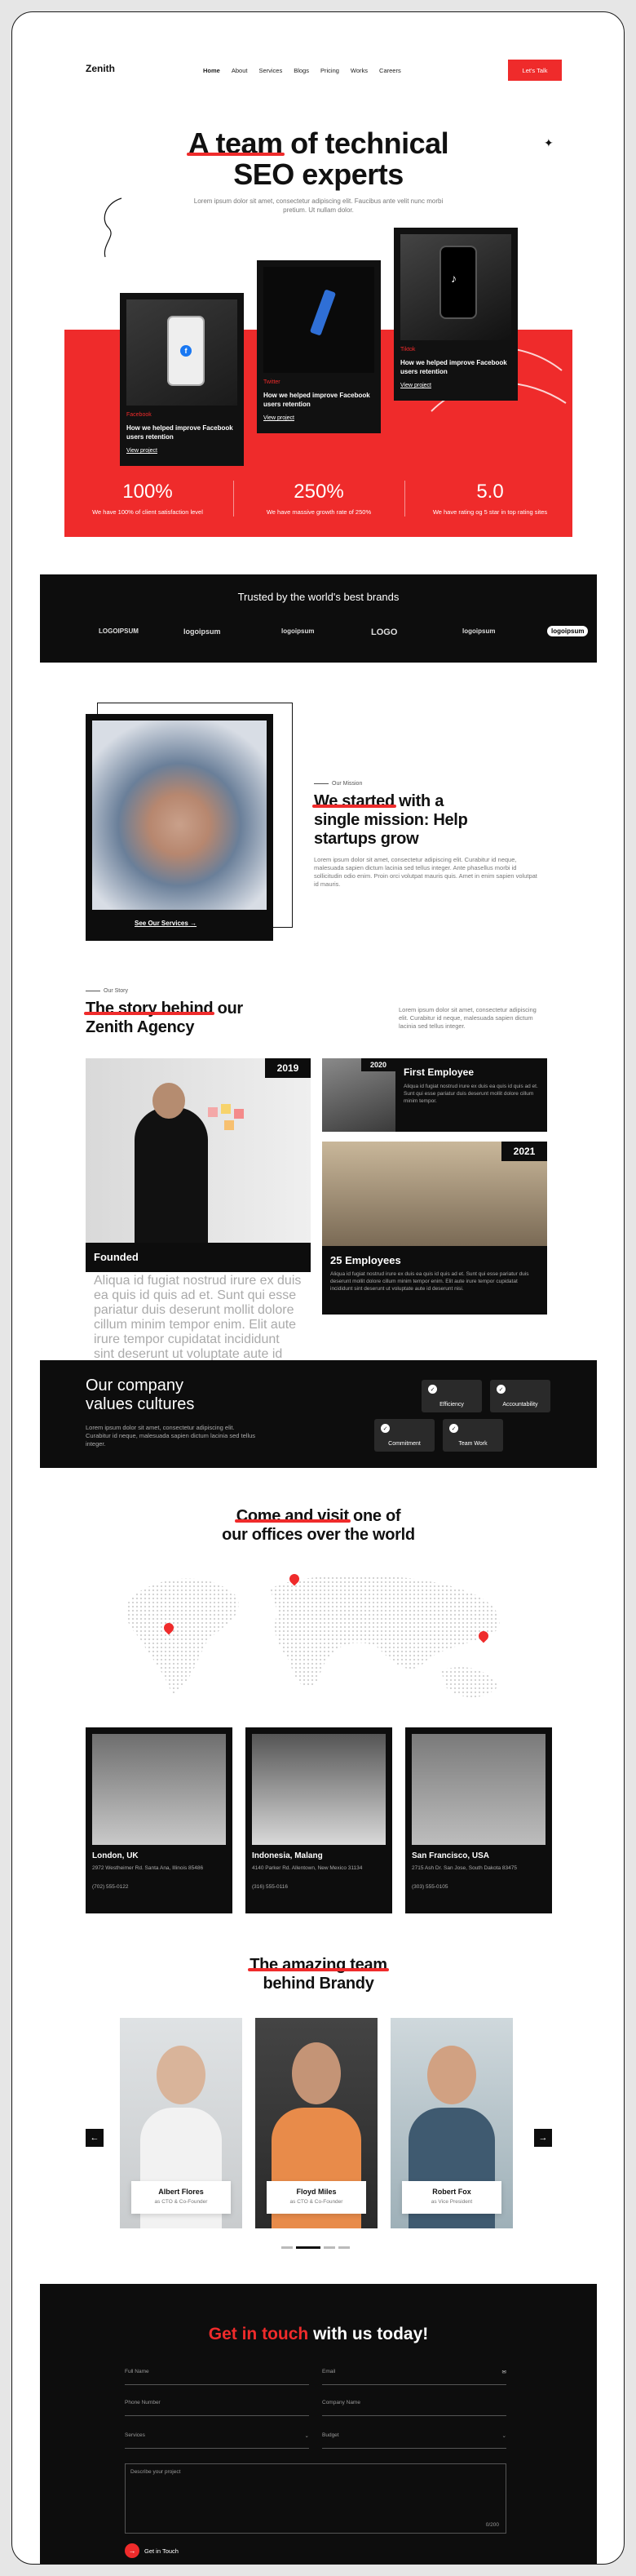 The width and height of the screenshot is (636, 2576). What do you see at coordinates (110, 1887) in the screenshot?
I see `office-phone: (702) 555-0122` at bounding box center [110, 1887].